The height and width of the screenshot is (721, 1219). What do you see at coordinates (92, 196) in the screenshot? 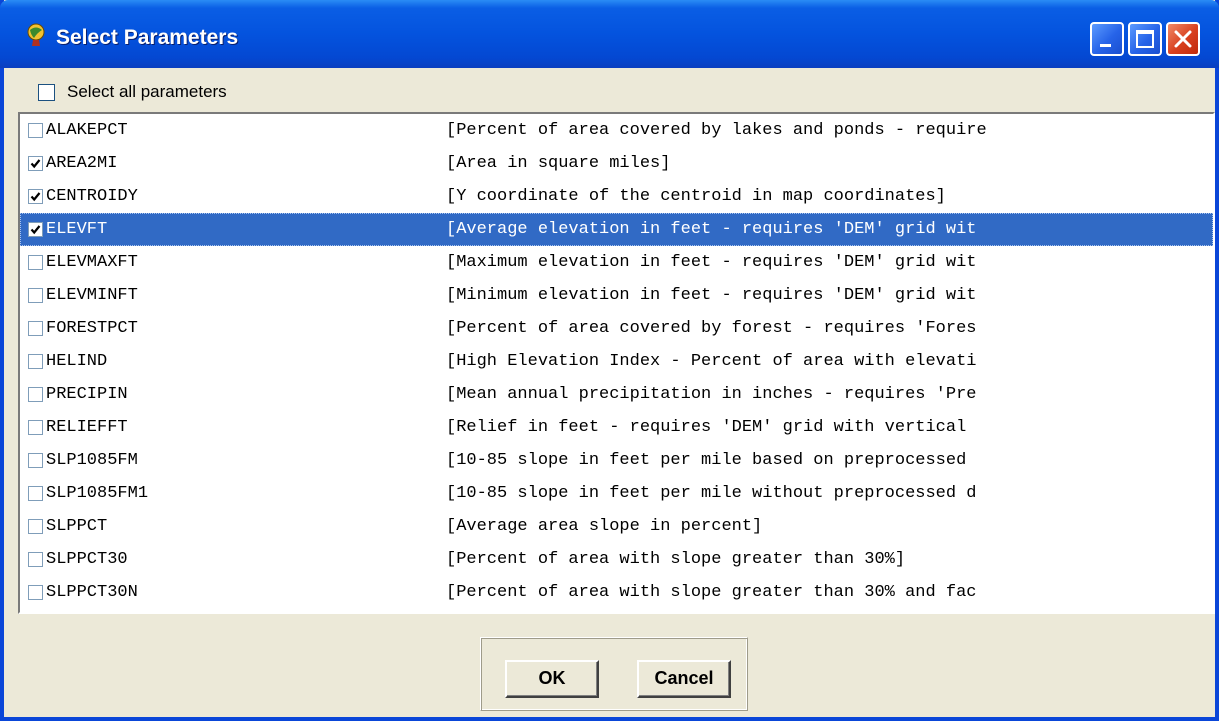
I see `parameter-code: CENTROIDY` at bounding box center [92, 196].